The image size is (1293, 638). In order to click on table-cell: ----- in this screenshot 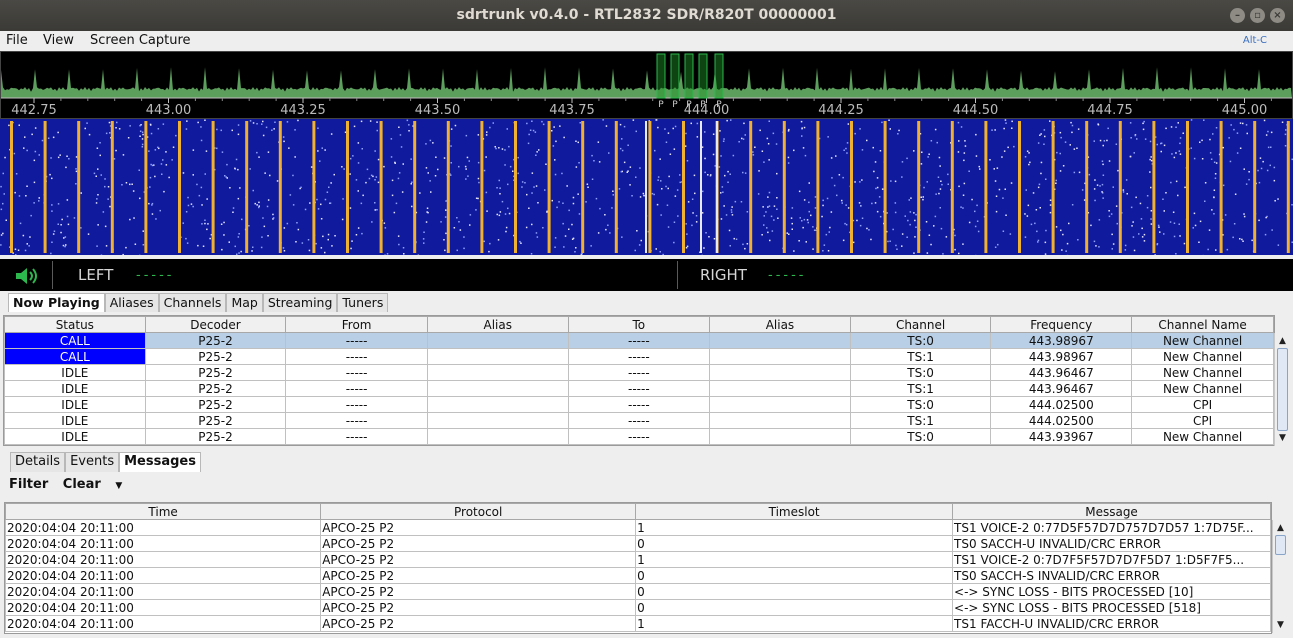, I will do `click(356, 340)`.